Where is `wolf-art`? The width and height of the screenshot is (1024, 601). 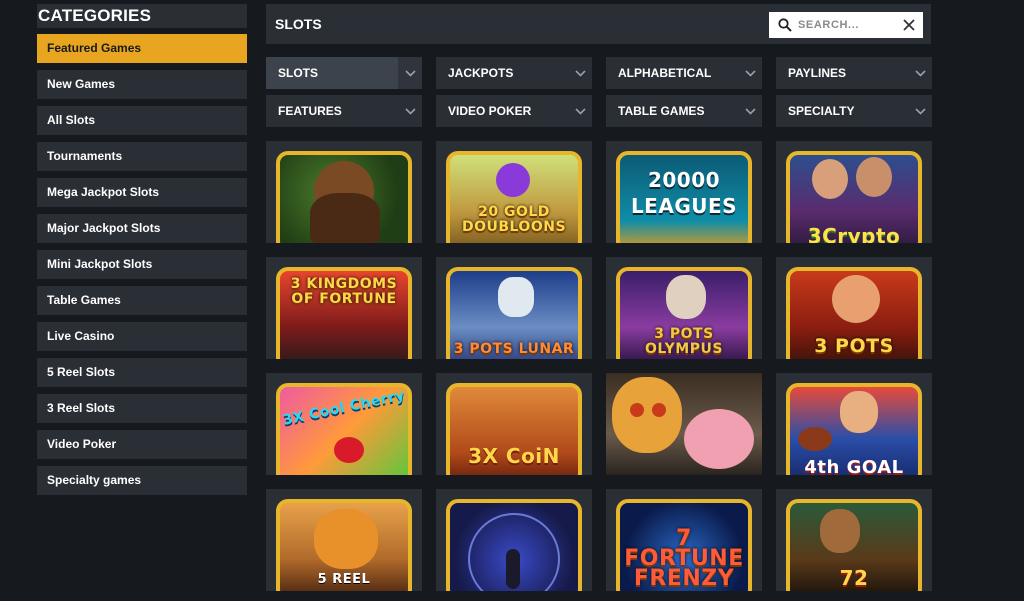
wolf-art is located at coordinates (516, 297).